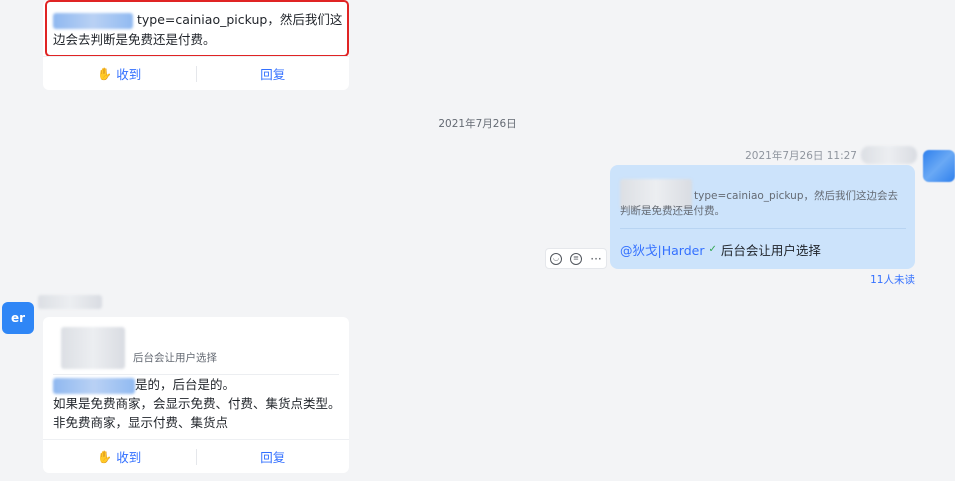 This screenshot has width=955, height=481. What do you see at coordinates (70, 302) in the screenshot?
I see `redacted-sender-name` at bounding box center [70, 302].